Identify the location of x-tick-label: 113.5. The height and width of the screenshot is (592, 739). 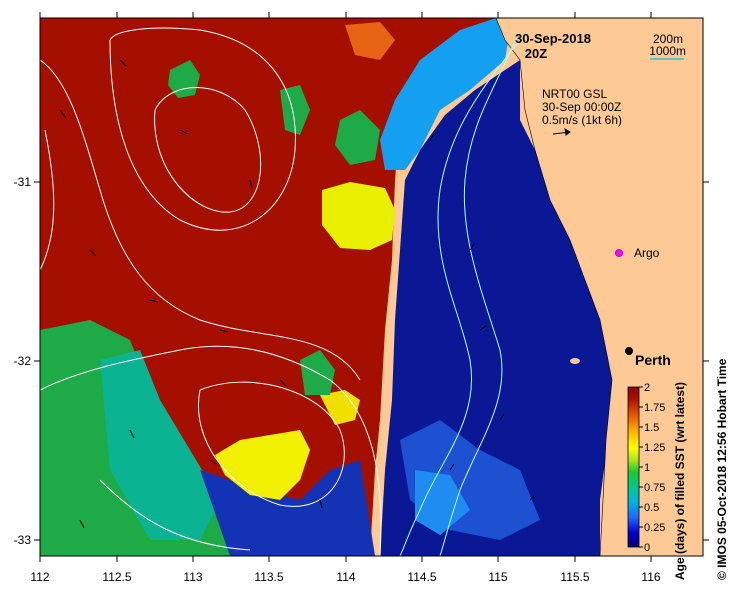
(268, 577).